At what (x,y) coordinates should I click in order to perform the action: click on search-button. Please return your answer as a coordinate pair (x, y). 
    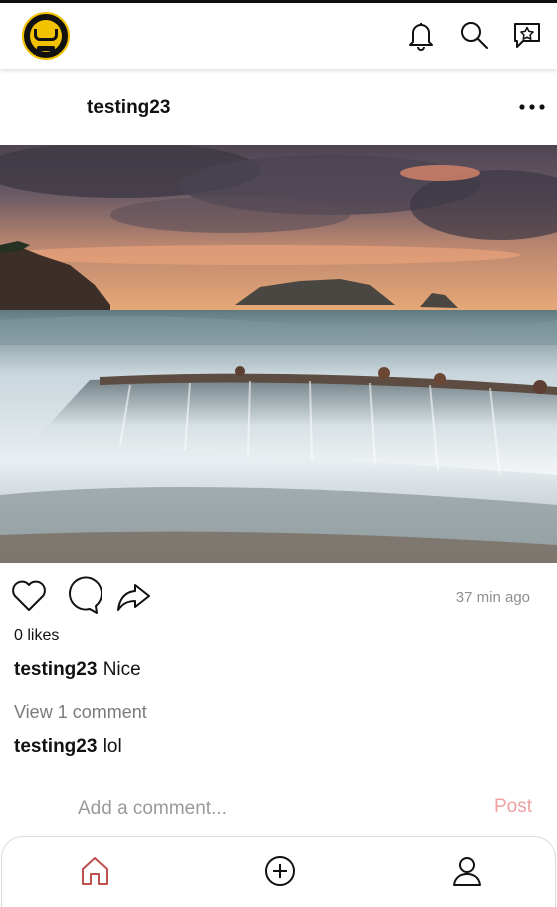
    Looking at the image, I should click on (474, 35).